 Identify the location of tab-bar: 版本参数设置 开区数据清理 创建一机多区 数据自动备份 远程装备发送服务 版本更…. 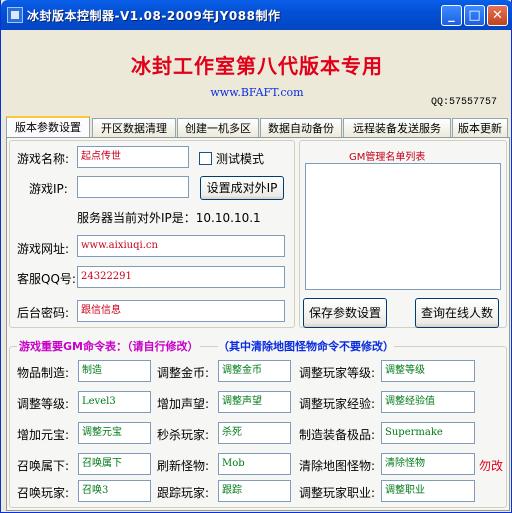
(258, 127).